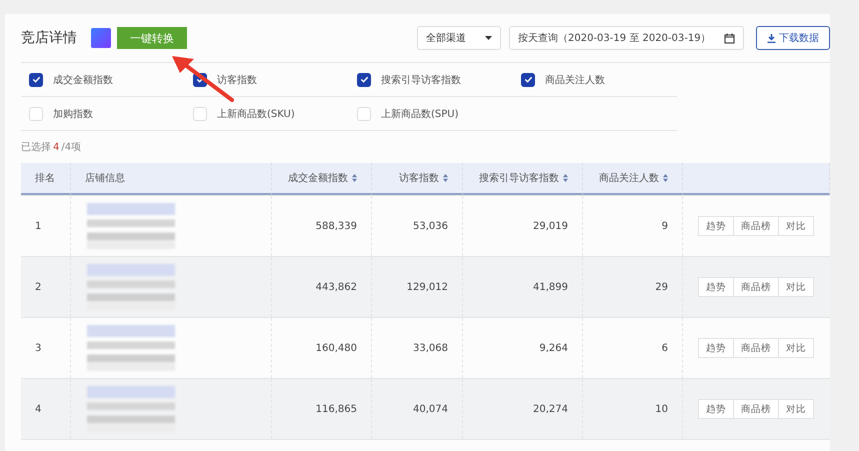 This screenshot has height=451, width=859. Describe the element at coordinates (322, 226) in the screenshot. I see `table-cell: 588,339` at that location.